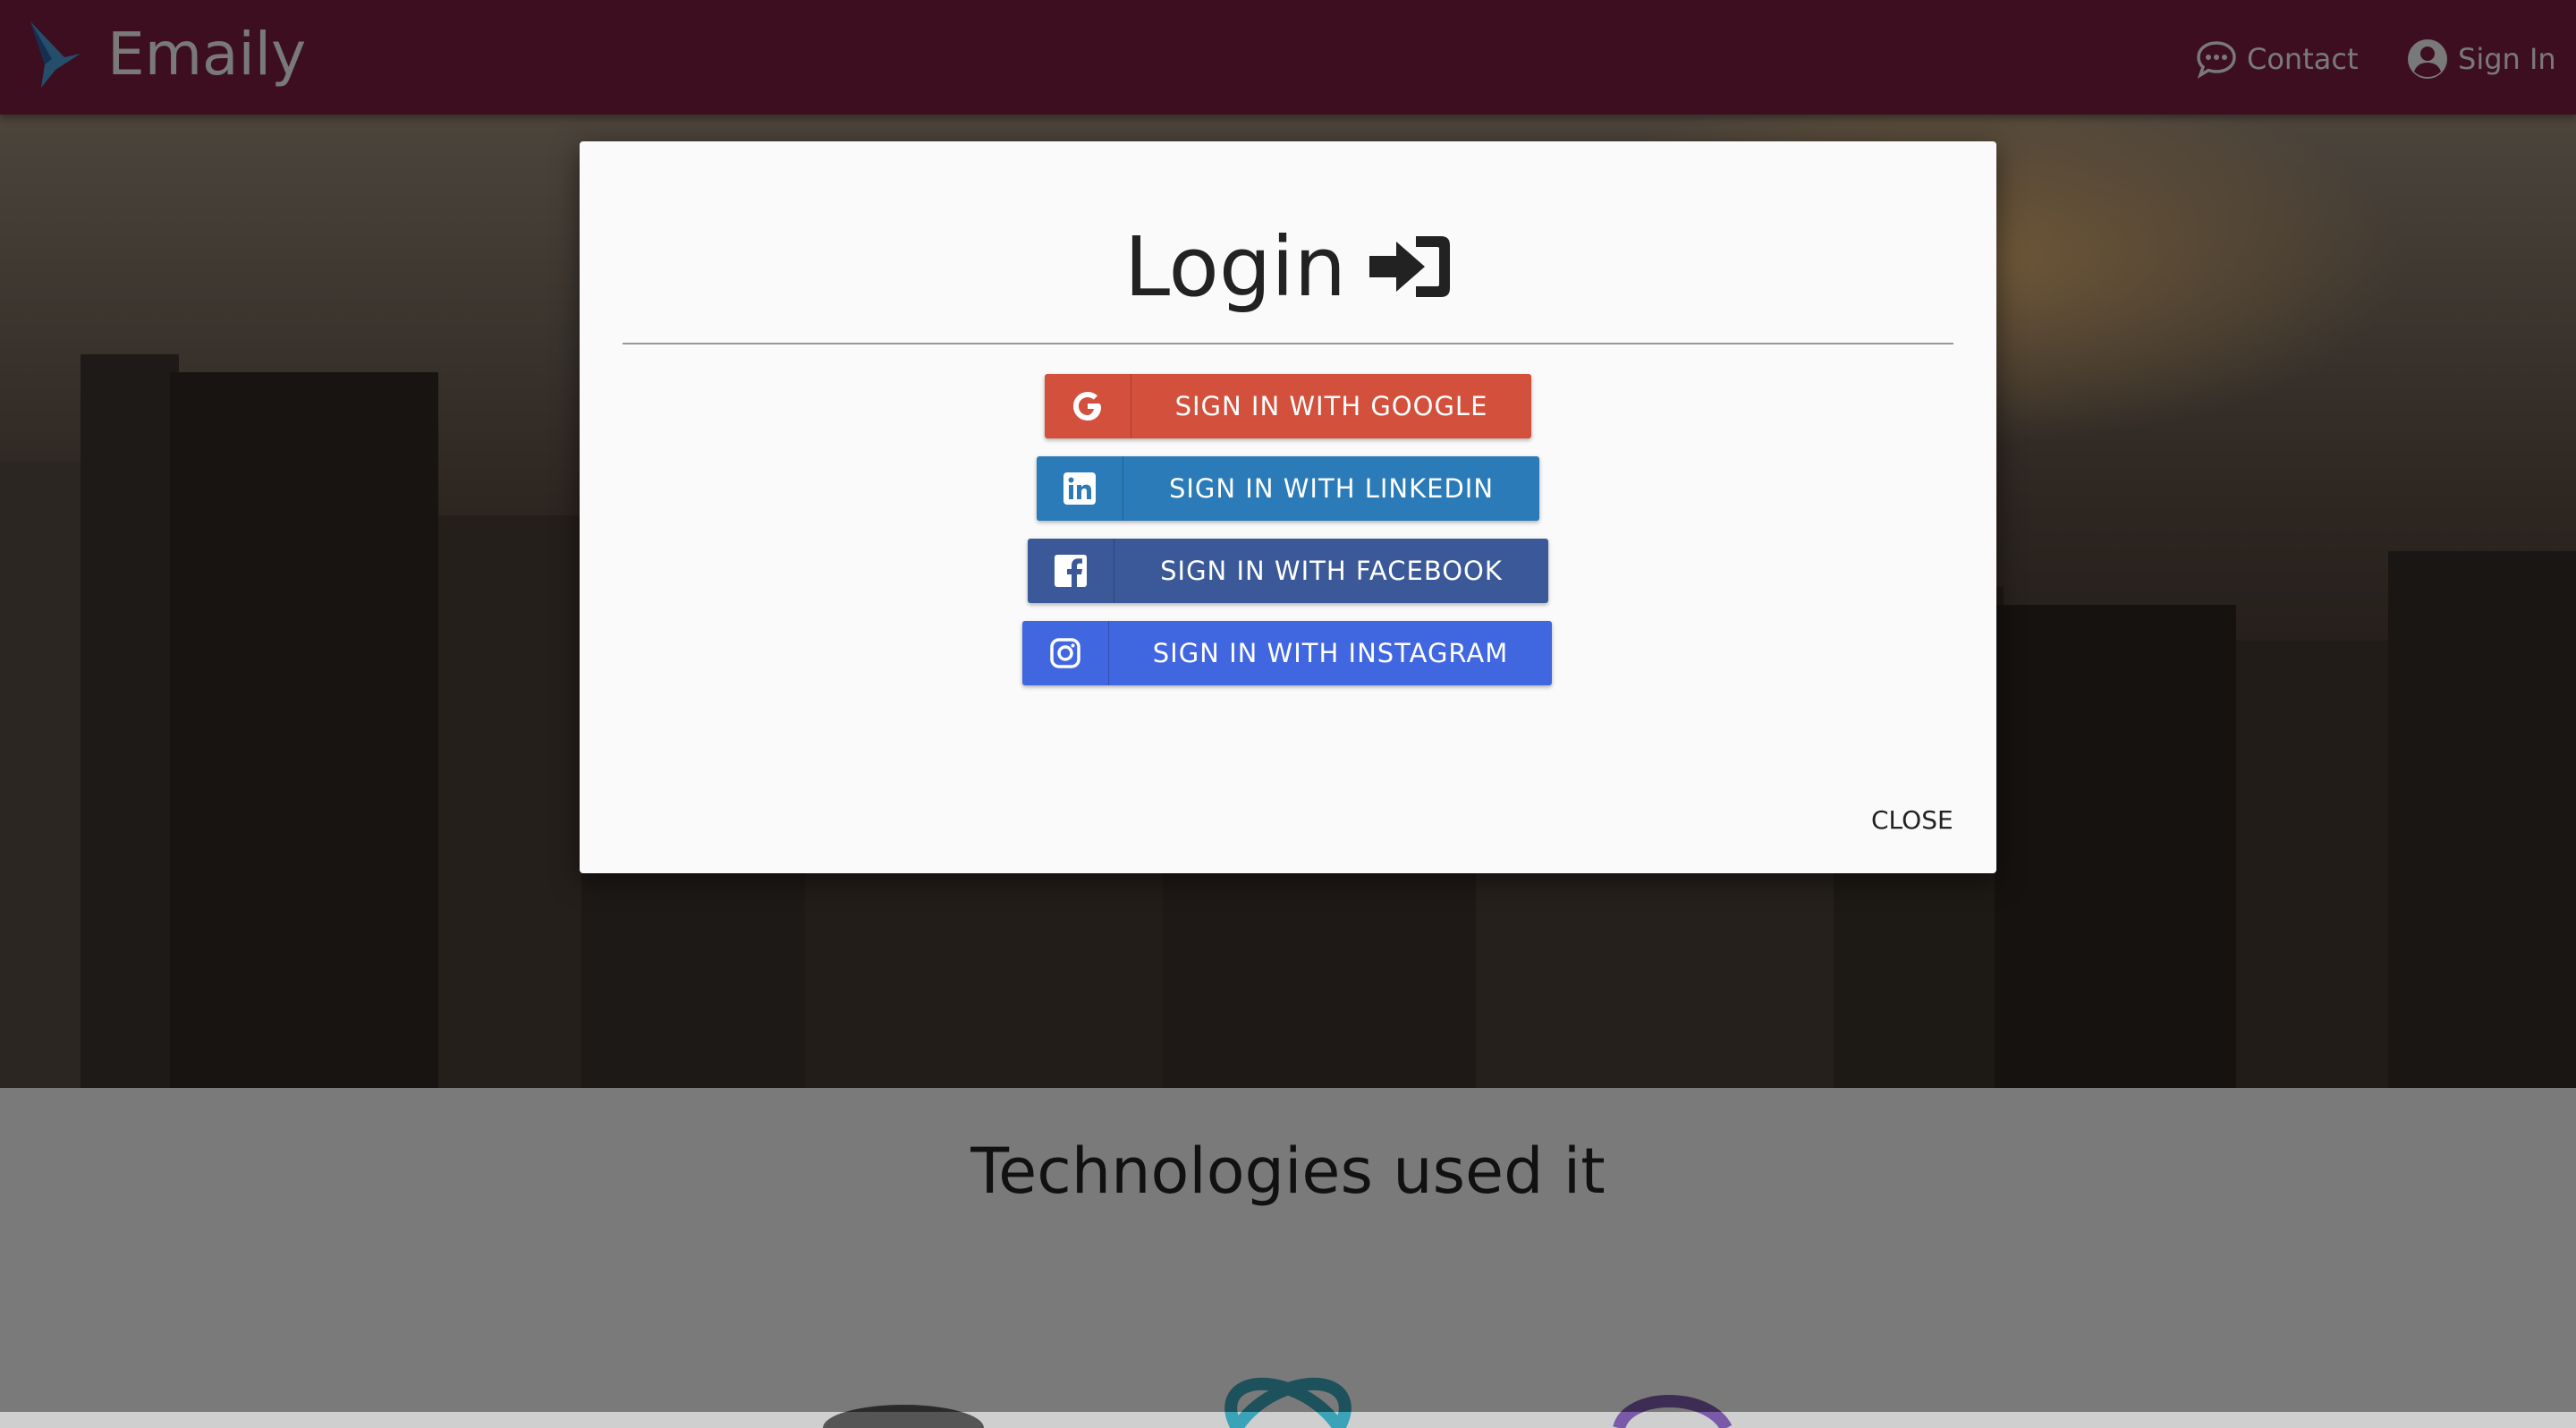 This screenshot has height=1428, width=2576. I want to click on google-signin-button: SIGN IN WITH GOOGLE, so click(1288, 406).